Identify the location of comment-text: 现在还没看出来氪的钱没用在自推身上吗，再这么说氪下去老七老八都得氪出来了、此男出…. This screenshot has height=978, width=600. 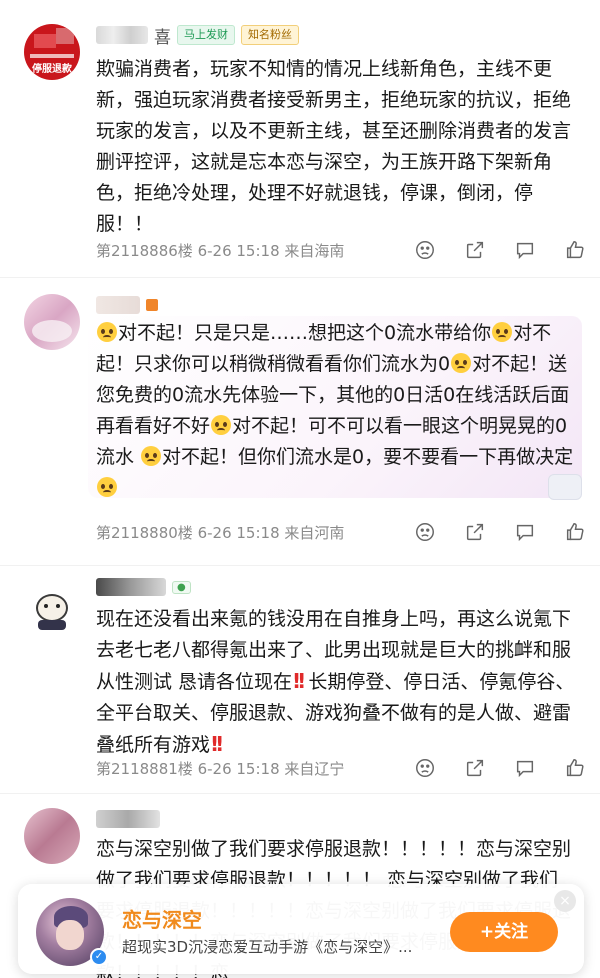
(335, 682).